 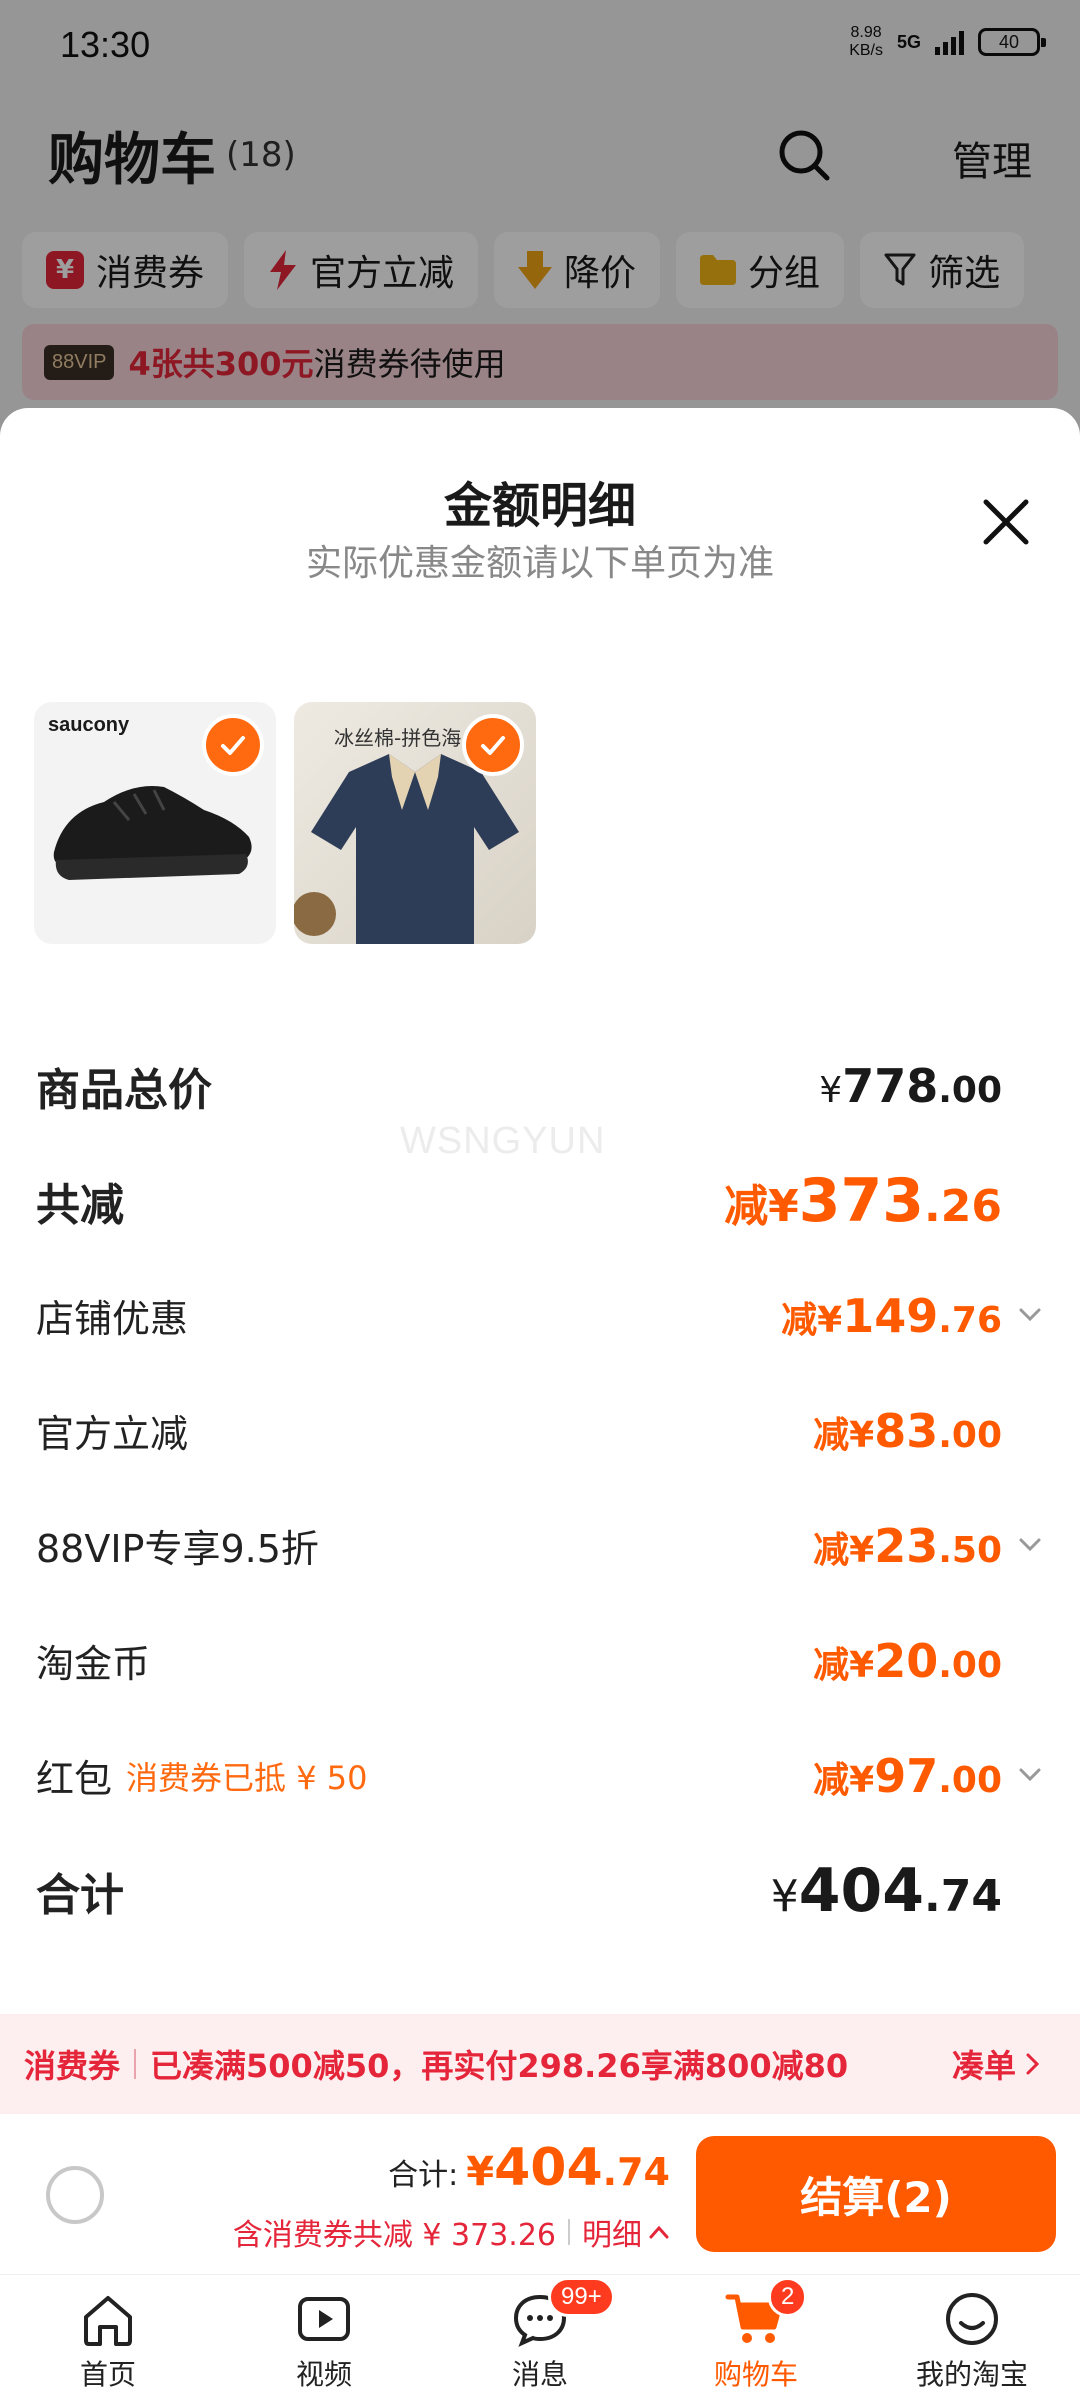 I want to click on row-official-discount: 官方立减 减¥ 83.00, so click(x=540, y=1430).